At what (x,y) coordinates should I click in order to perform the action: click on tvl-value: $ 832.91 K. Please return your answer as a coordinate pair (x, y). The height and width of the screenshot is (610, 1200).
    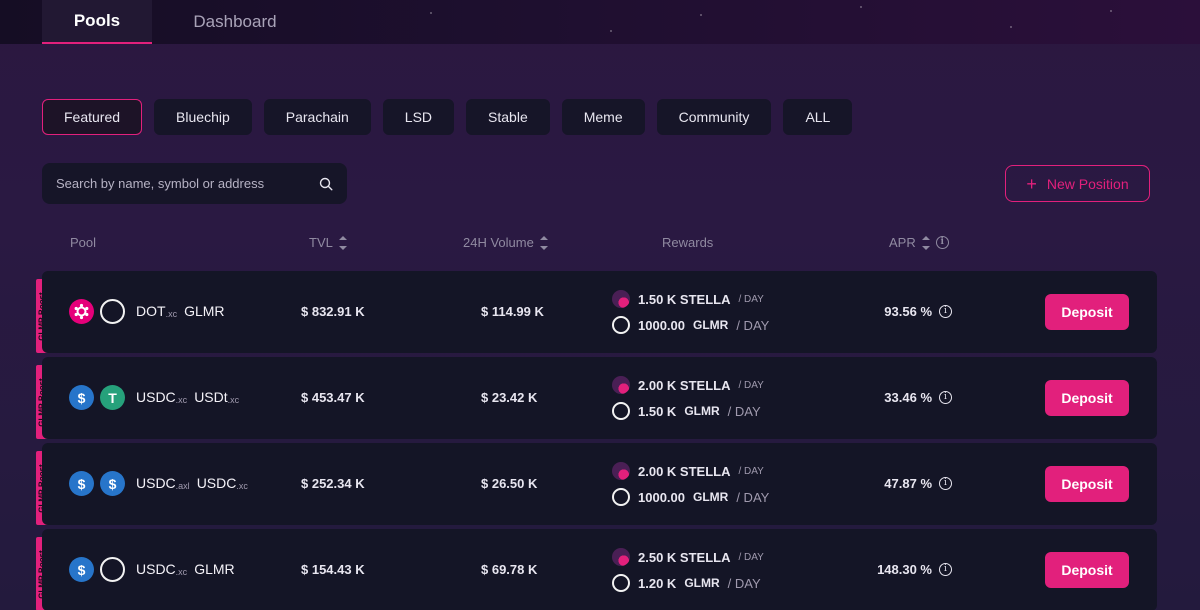
    Looking at the image, I should click on (333, 311).